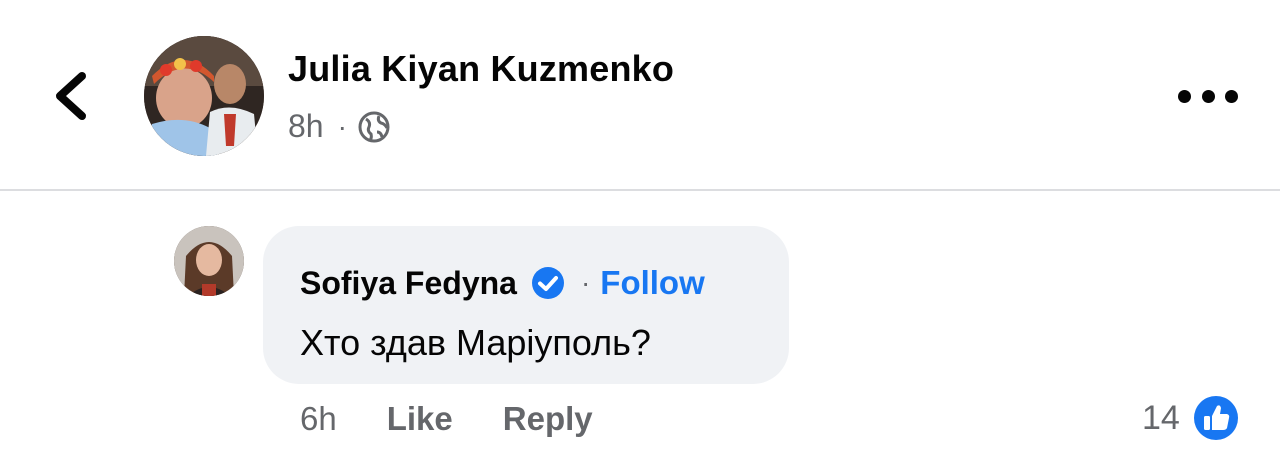 The image size is (1280, 459). I want to click on post-meta: 8h ·, so click(339, 126).